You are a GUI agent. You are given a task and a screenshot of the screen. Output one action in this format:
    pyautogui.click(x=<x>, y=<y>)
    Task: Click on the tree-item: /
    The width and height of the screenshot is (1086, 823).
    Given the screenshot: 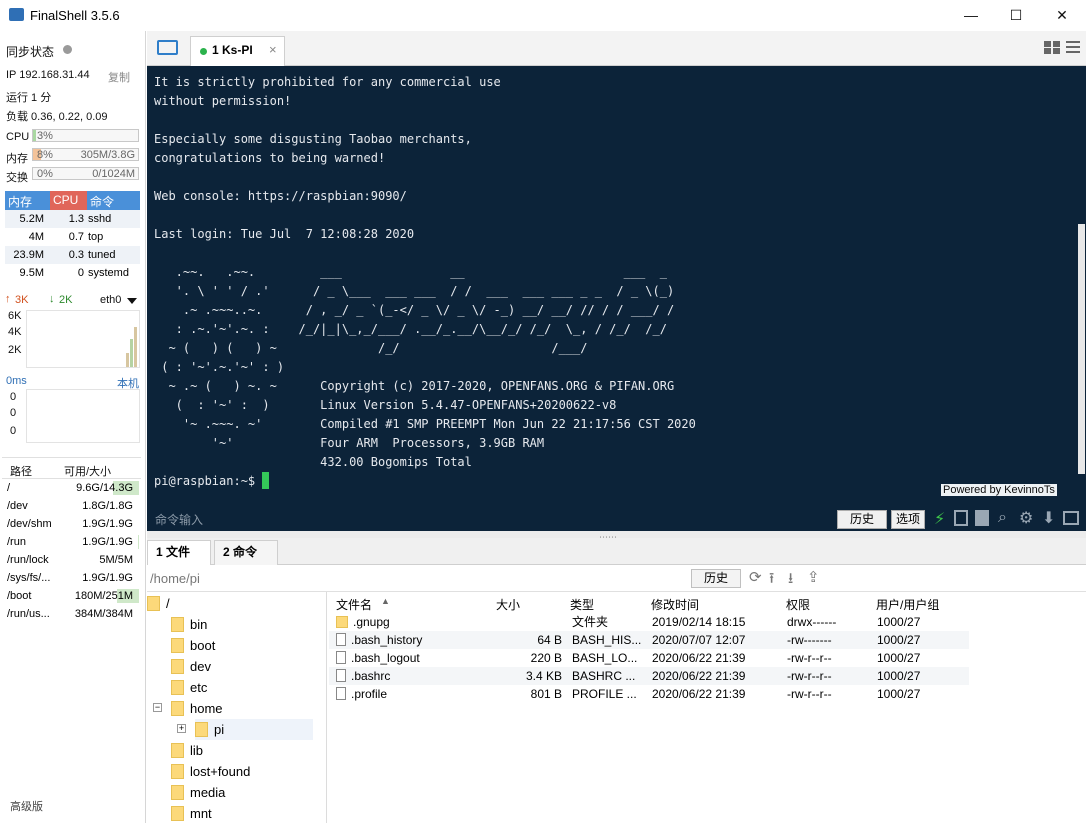 What is the action you would take?
    pyautogui.click(x=158, y=603)
    